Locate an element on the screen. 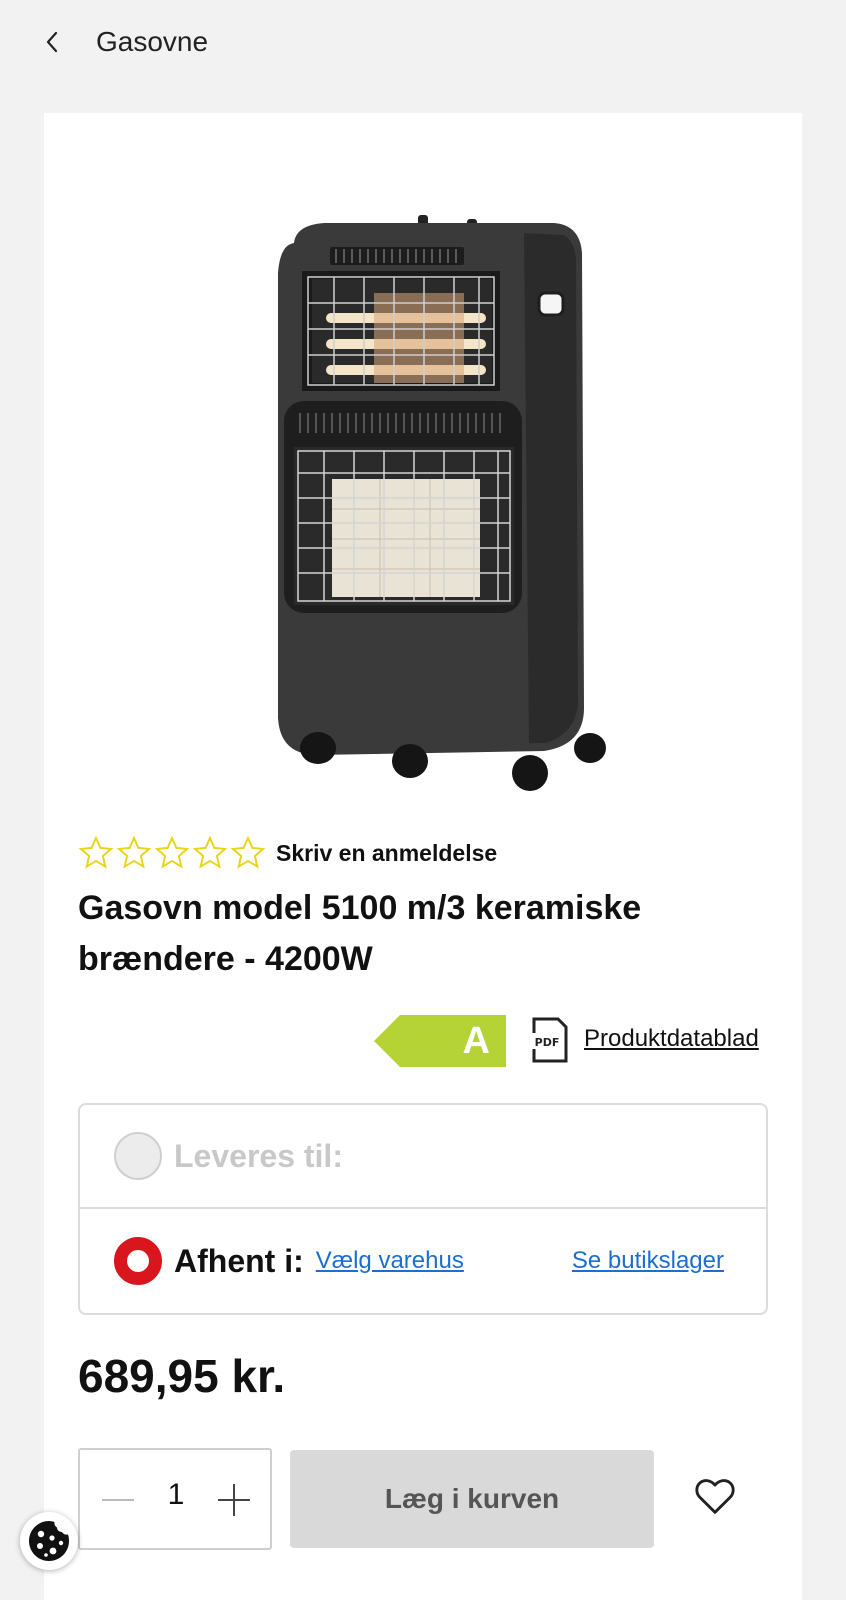  product-price: 689,95 kr. is located at coordinates (182, 1376).